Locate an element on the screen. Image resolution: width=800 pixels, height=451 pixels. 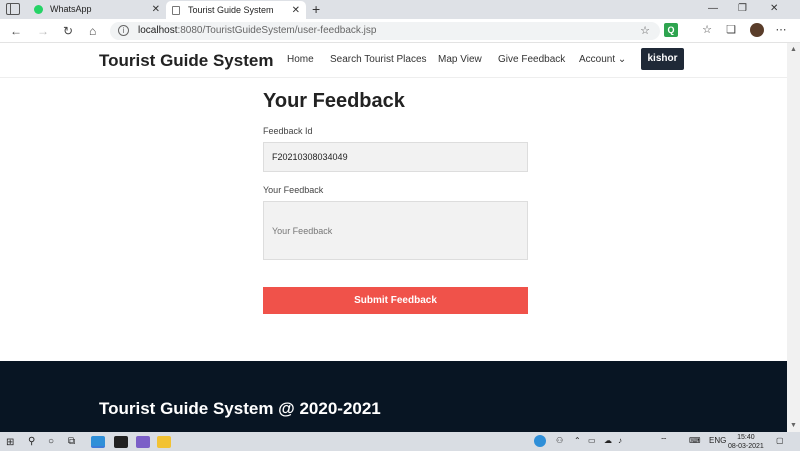
footer-text: Tourist Guide System @ 2020-2021 is located at coordinates (240, 408).